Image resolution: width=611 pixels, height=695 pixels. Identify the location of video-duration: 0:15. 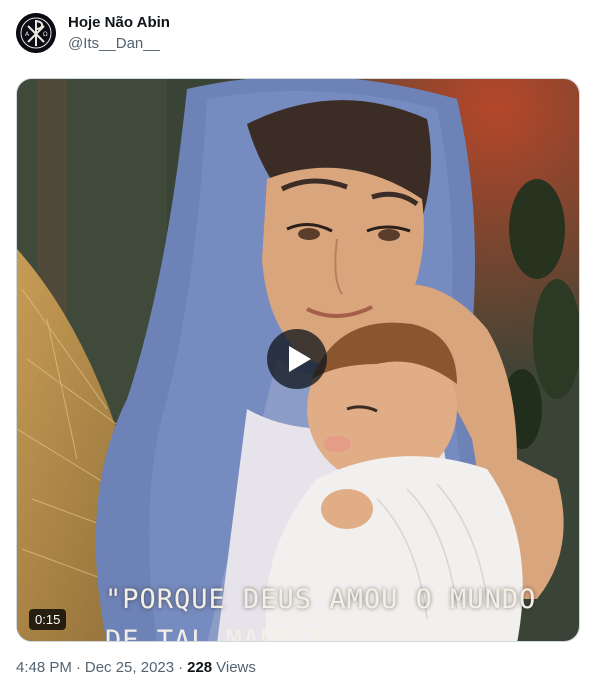
(48, 619).